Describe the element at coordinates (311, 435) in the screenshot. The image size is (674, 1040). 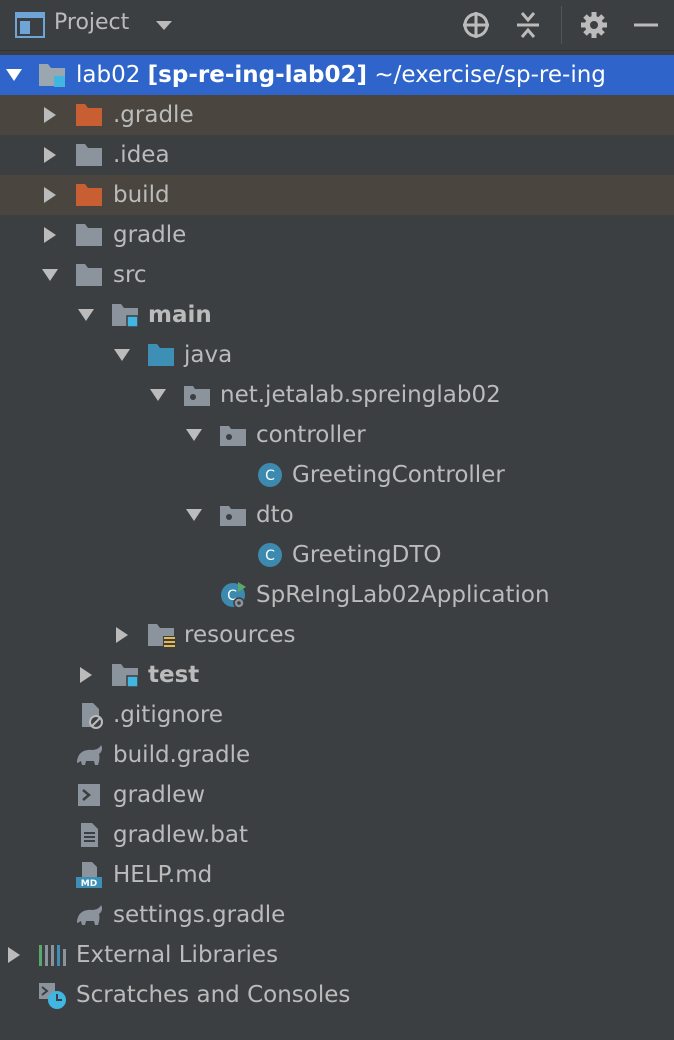
I see `tree-label: controller` at that location.